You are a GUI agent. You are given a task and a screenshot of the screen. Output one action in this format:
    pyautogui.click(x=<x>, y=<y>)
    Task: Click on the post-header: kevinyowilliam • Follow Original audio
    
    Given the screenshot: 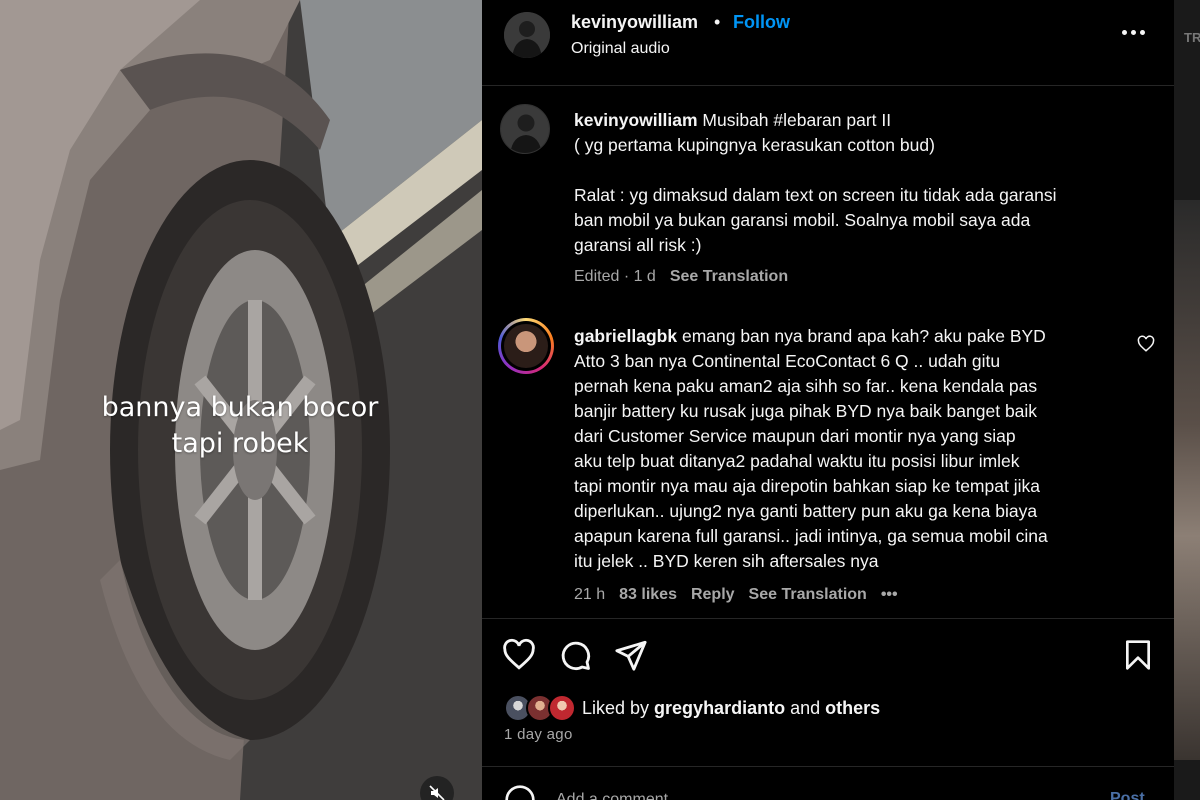 What is the action you would take?
    pyautogui.click(x=828, y=43)
    